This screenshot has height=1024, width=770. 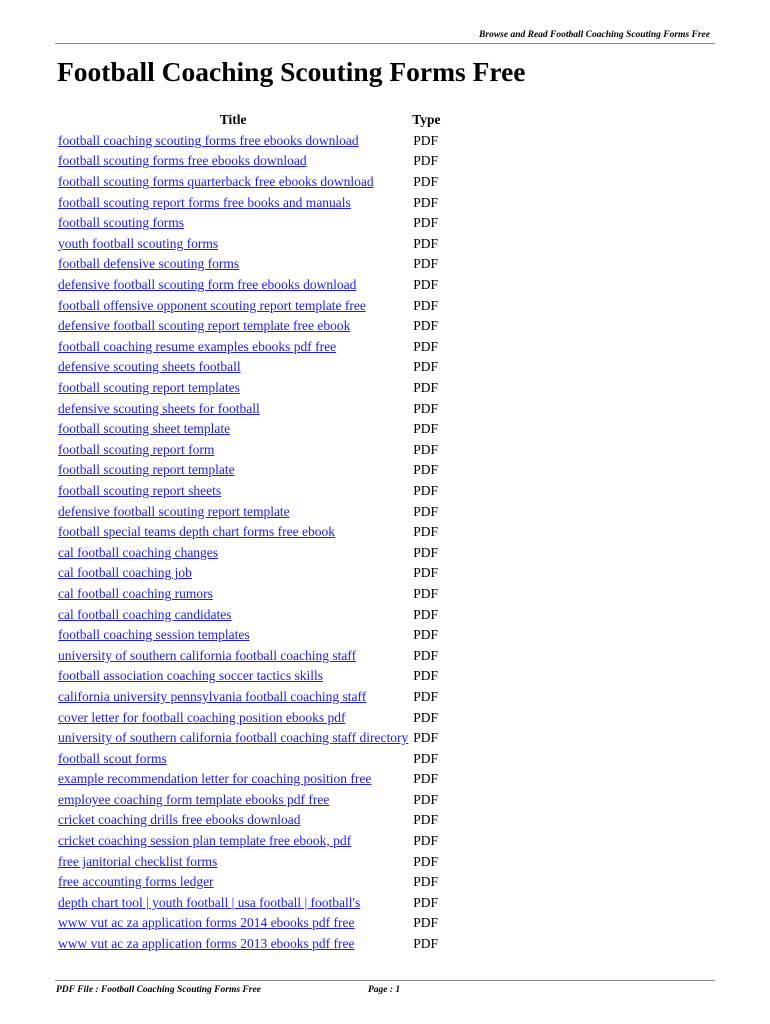 I want to click on document-title-link: football scouting sheet template, so click(x=144, y=428).